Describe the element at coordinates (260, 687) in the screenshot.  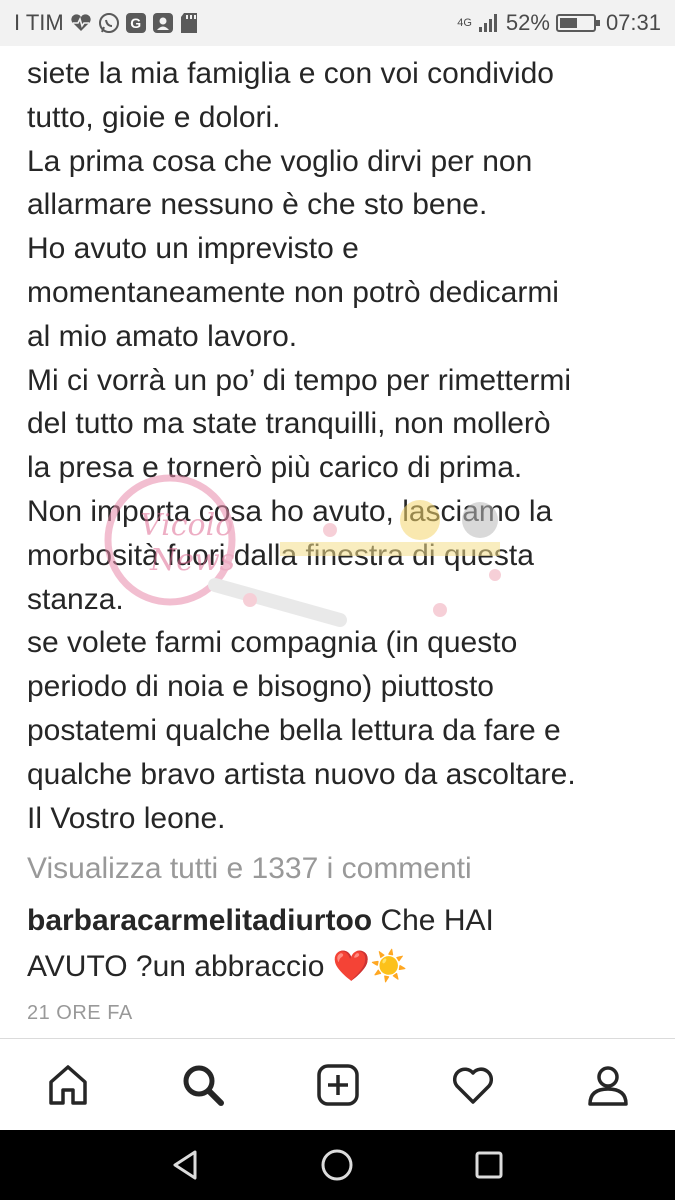
I see `caption-line: periodo di noia e bisogno) piuttosto` at that location.